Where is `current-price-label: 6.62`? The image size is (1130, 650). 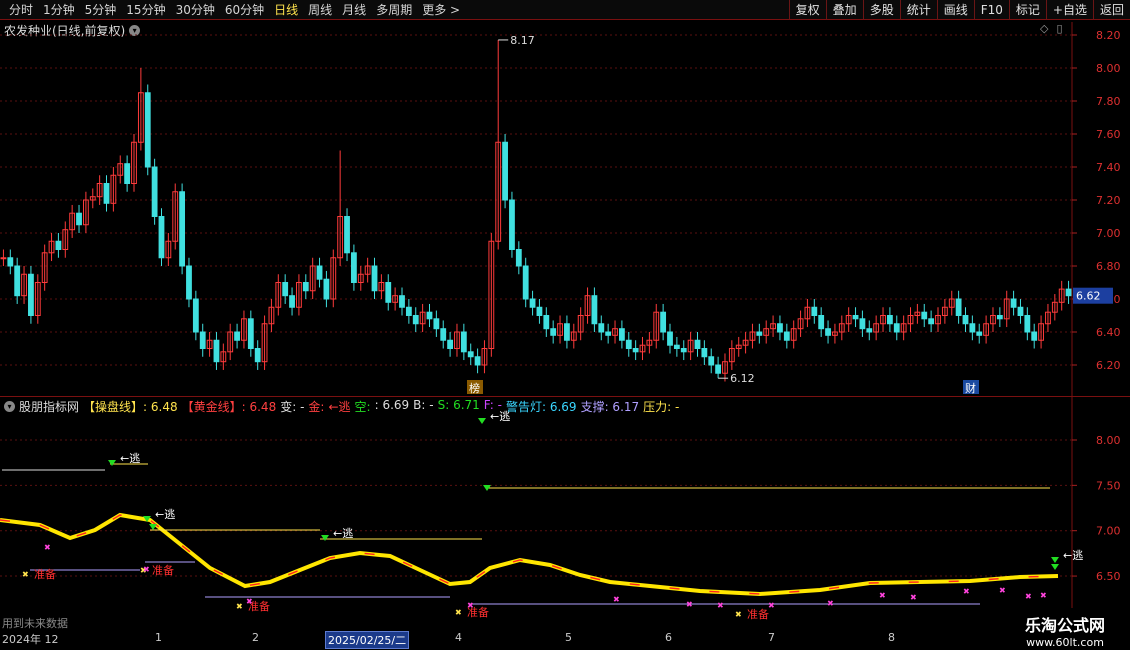
current-price-label: 6.62 is located at coordinates (1088, 296).